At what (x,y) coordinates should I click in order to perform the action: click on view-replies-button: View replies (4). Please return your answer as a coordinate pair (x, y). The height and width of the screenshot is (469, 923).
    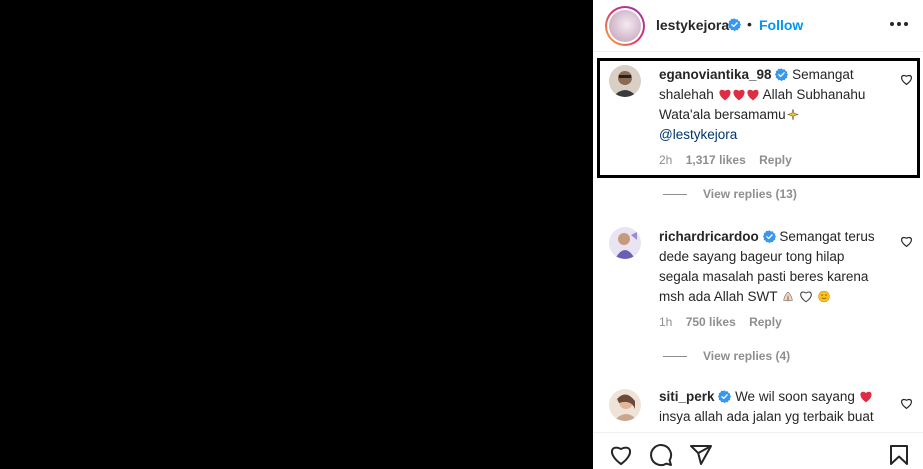
    Looking at the image, I should click on (726, 356).